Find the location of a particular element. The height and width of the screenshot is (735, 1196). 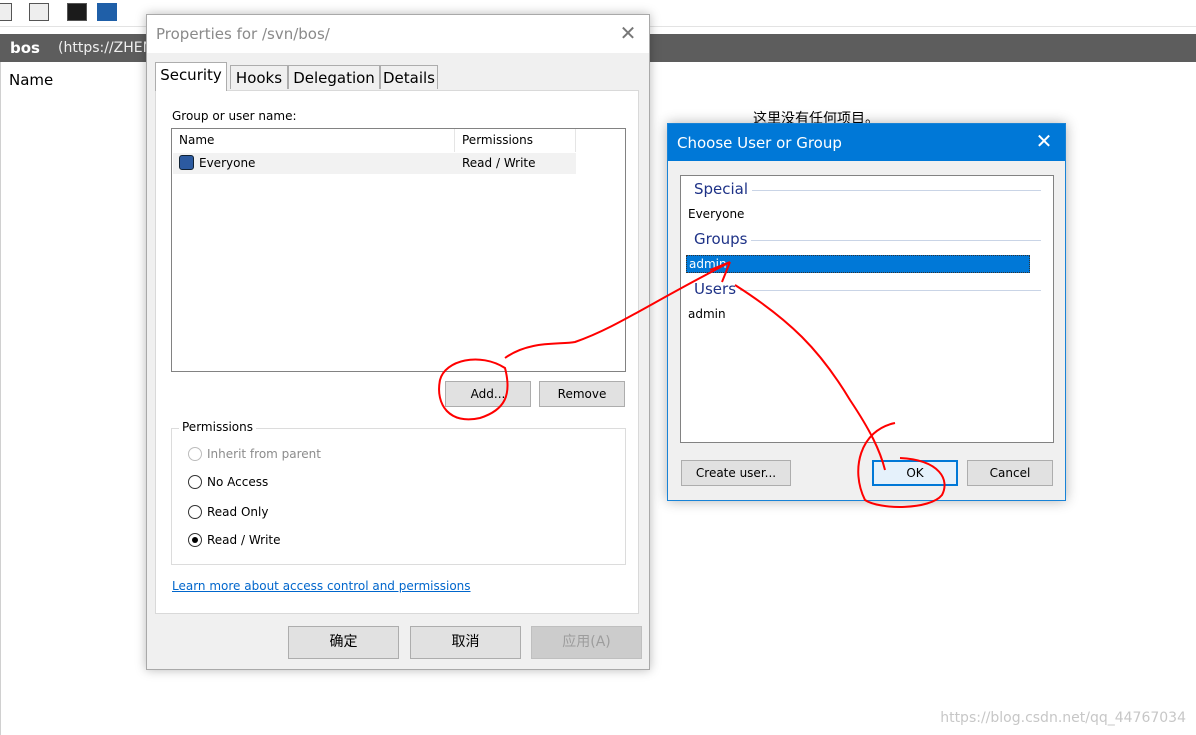

radio-no-access-label: No Access is located at coordinates (237, 482).